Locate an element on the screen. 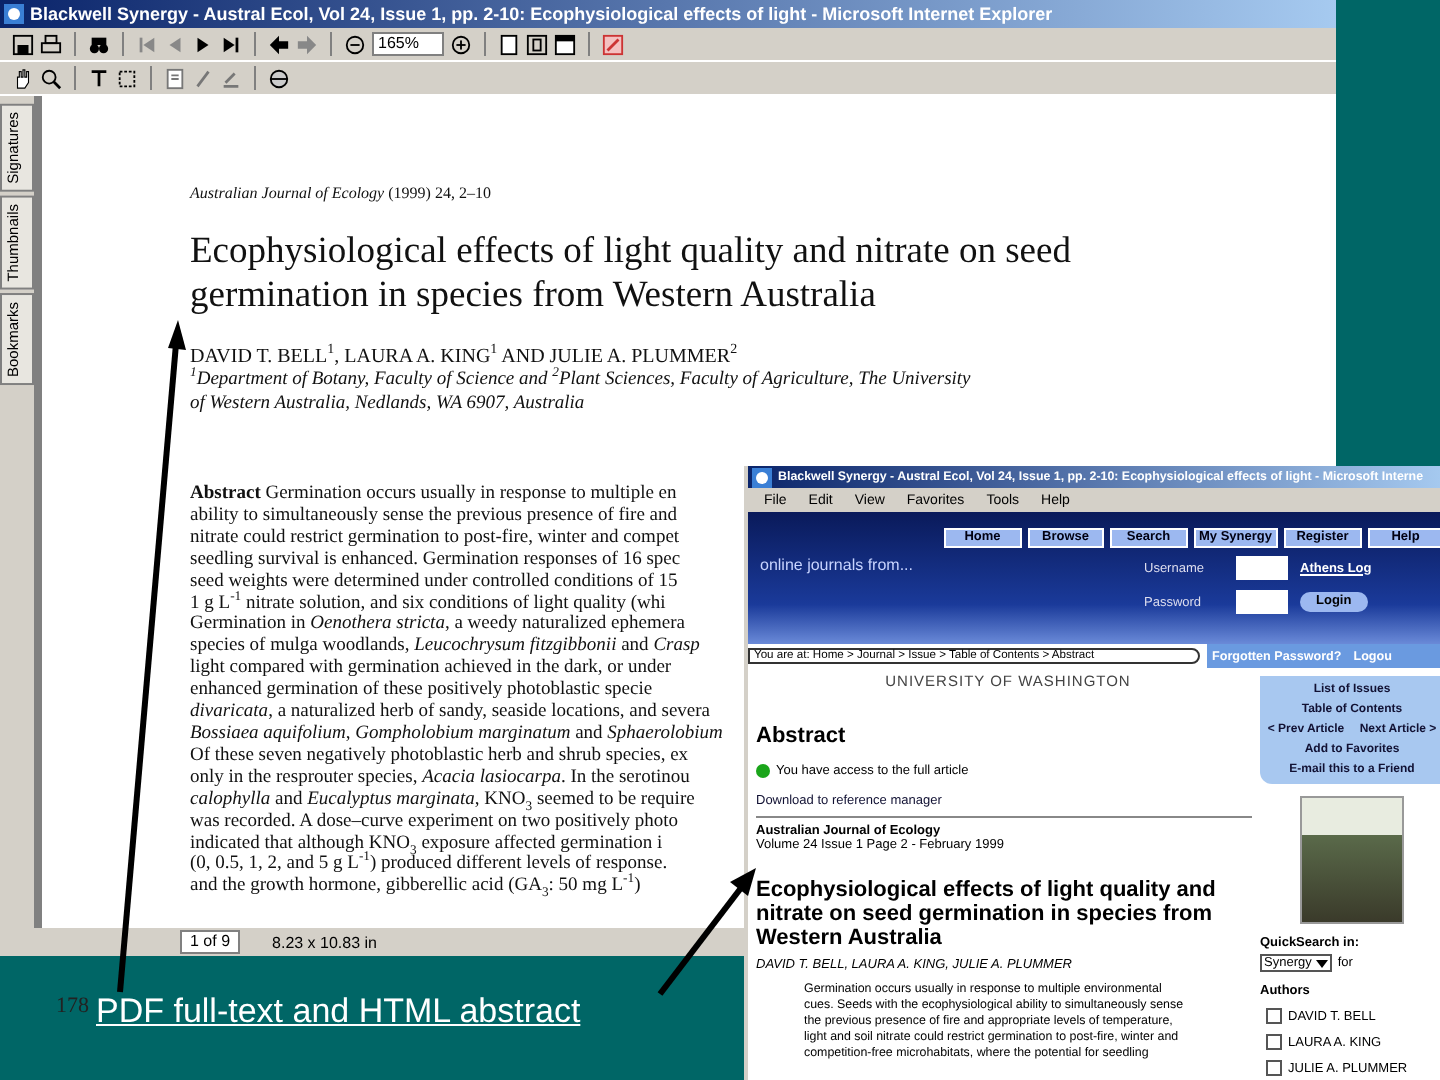  slide-number: 178 is located at coordinates (72, 1006).